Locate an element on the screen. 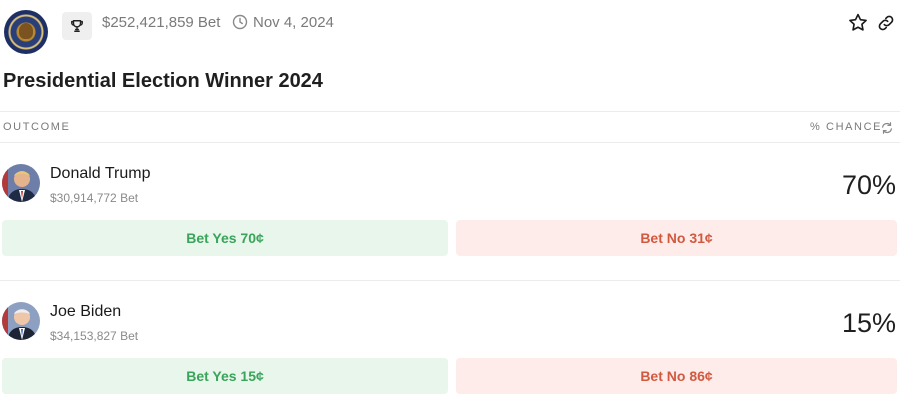 Image resolution: width=900 pixels, height=409 pixels. trophy-icon is located at coordinates (77, 26).